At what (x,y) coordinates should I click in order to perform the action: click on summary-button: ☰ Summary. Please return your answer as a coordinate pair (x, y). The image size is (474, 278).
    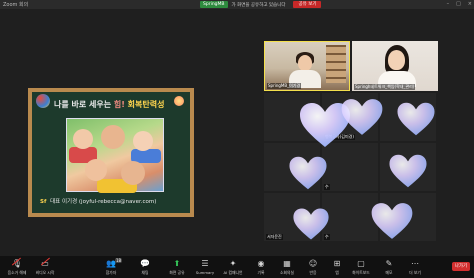
    Looking at the image, I should click on (205, 266).